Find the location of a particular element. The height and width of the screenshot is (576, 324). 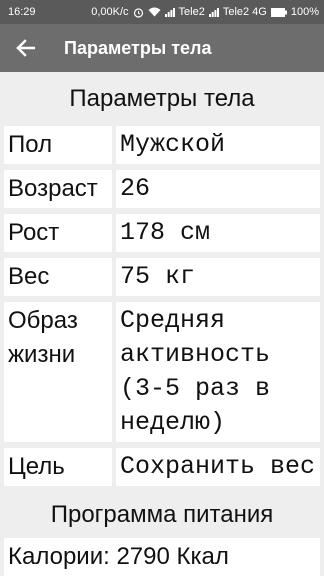

param-label: Рост is located at coordinates (58, 233).